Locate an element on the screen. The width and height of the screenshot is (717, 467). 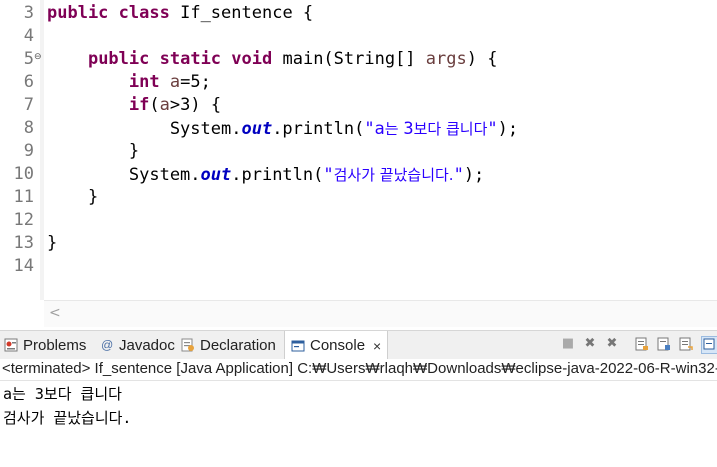
line-number: 4 is located at coordinates (28, 36).